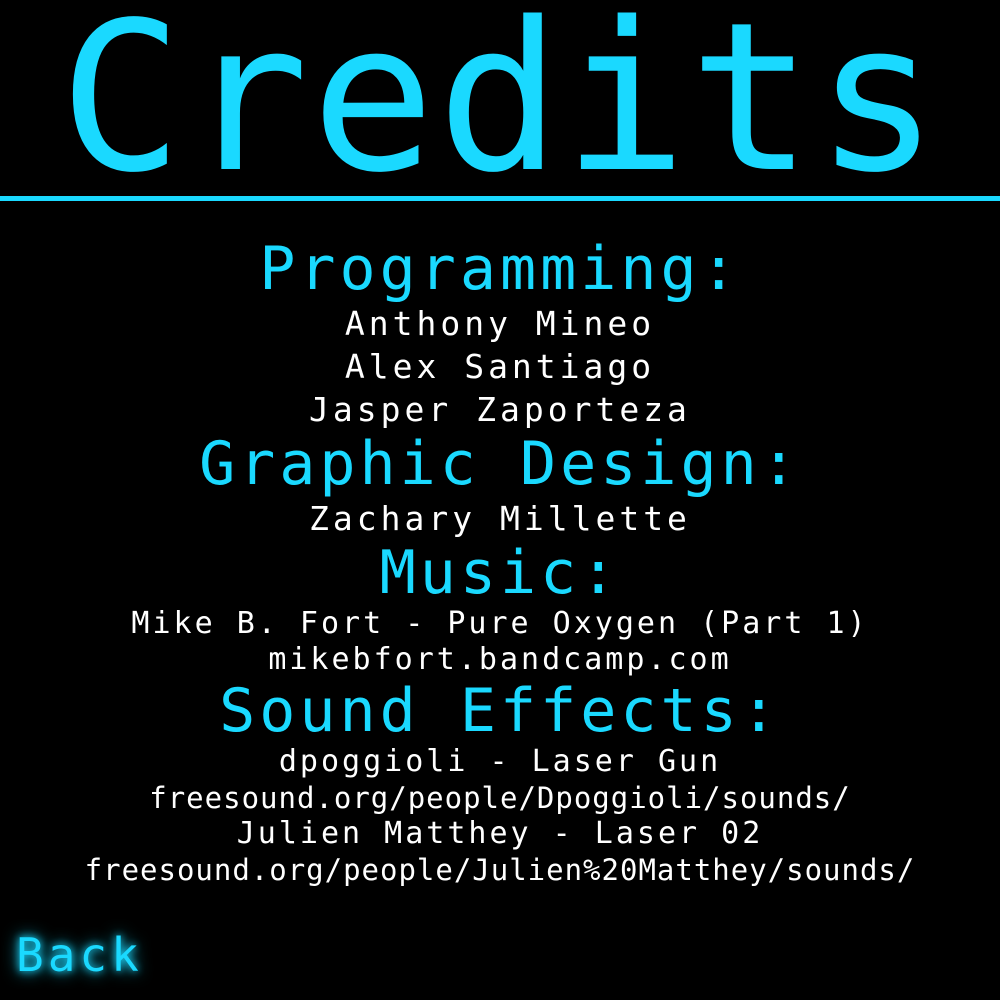 The width and height of the screenshot is (1000, 1000). I want to click on sound-effects-credit: dpoggioli - Laser Gun, so click(500, 761).